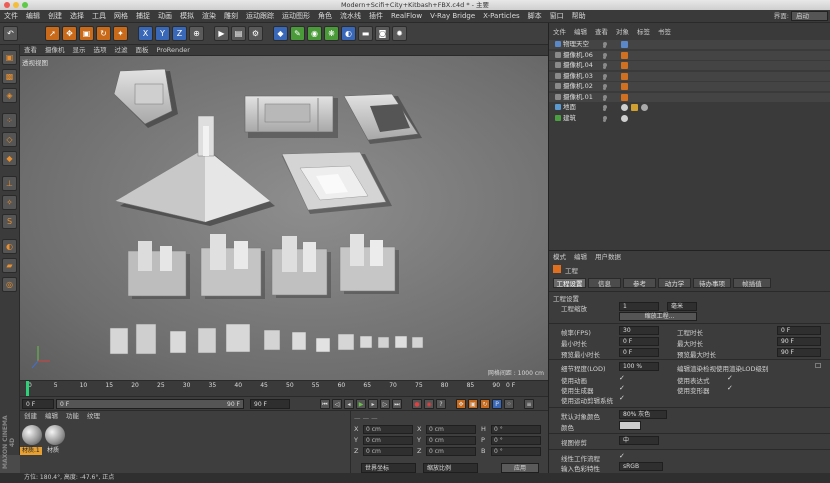 This screenshot has width=830, height=483. Describe the element at coordinates (16, 5) in the screenshot. I see `minimize-window-icon` at that location.